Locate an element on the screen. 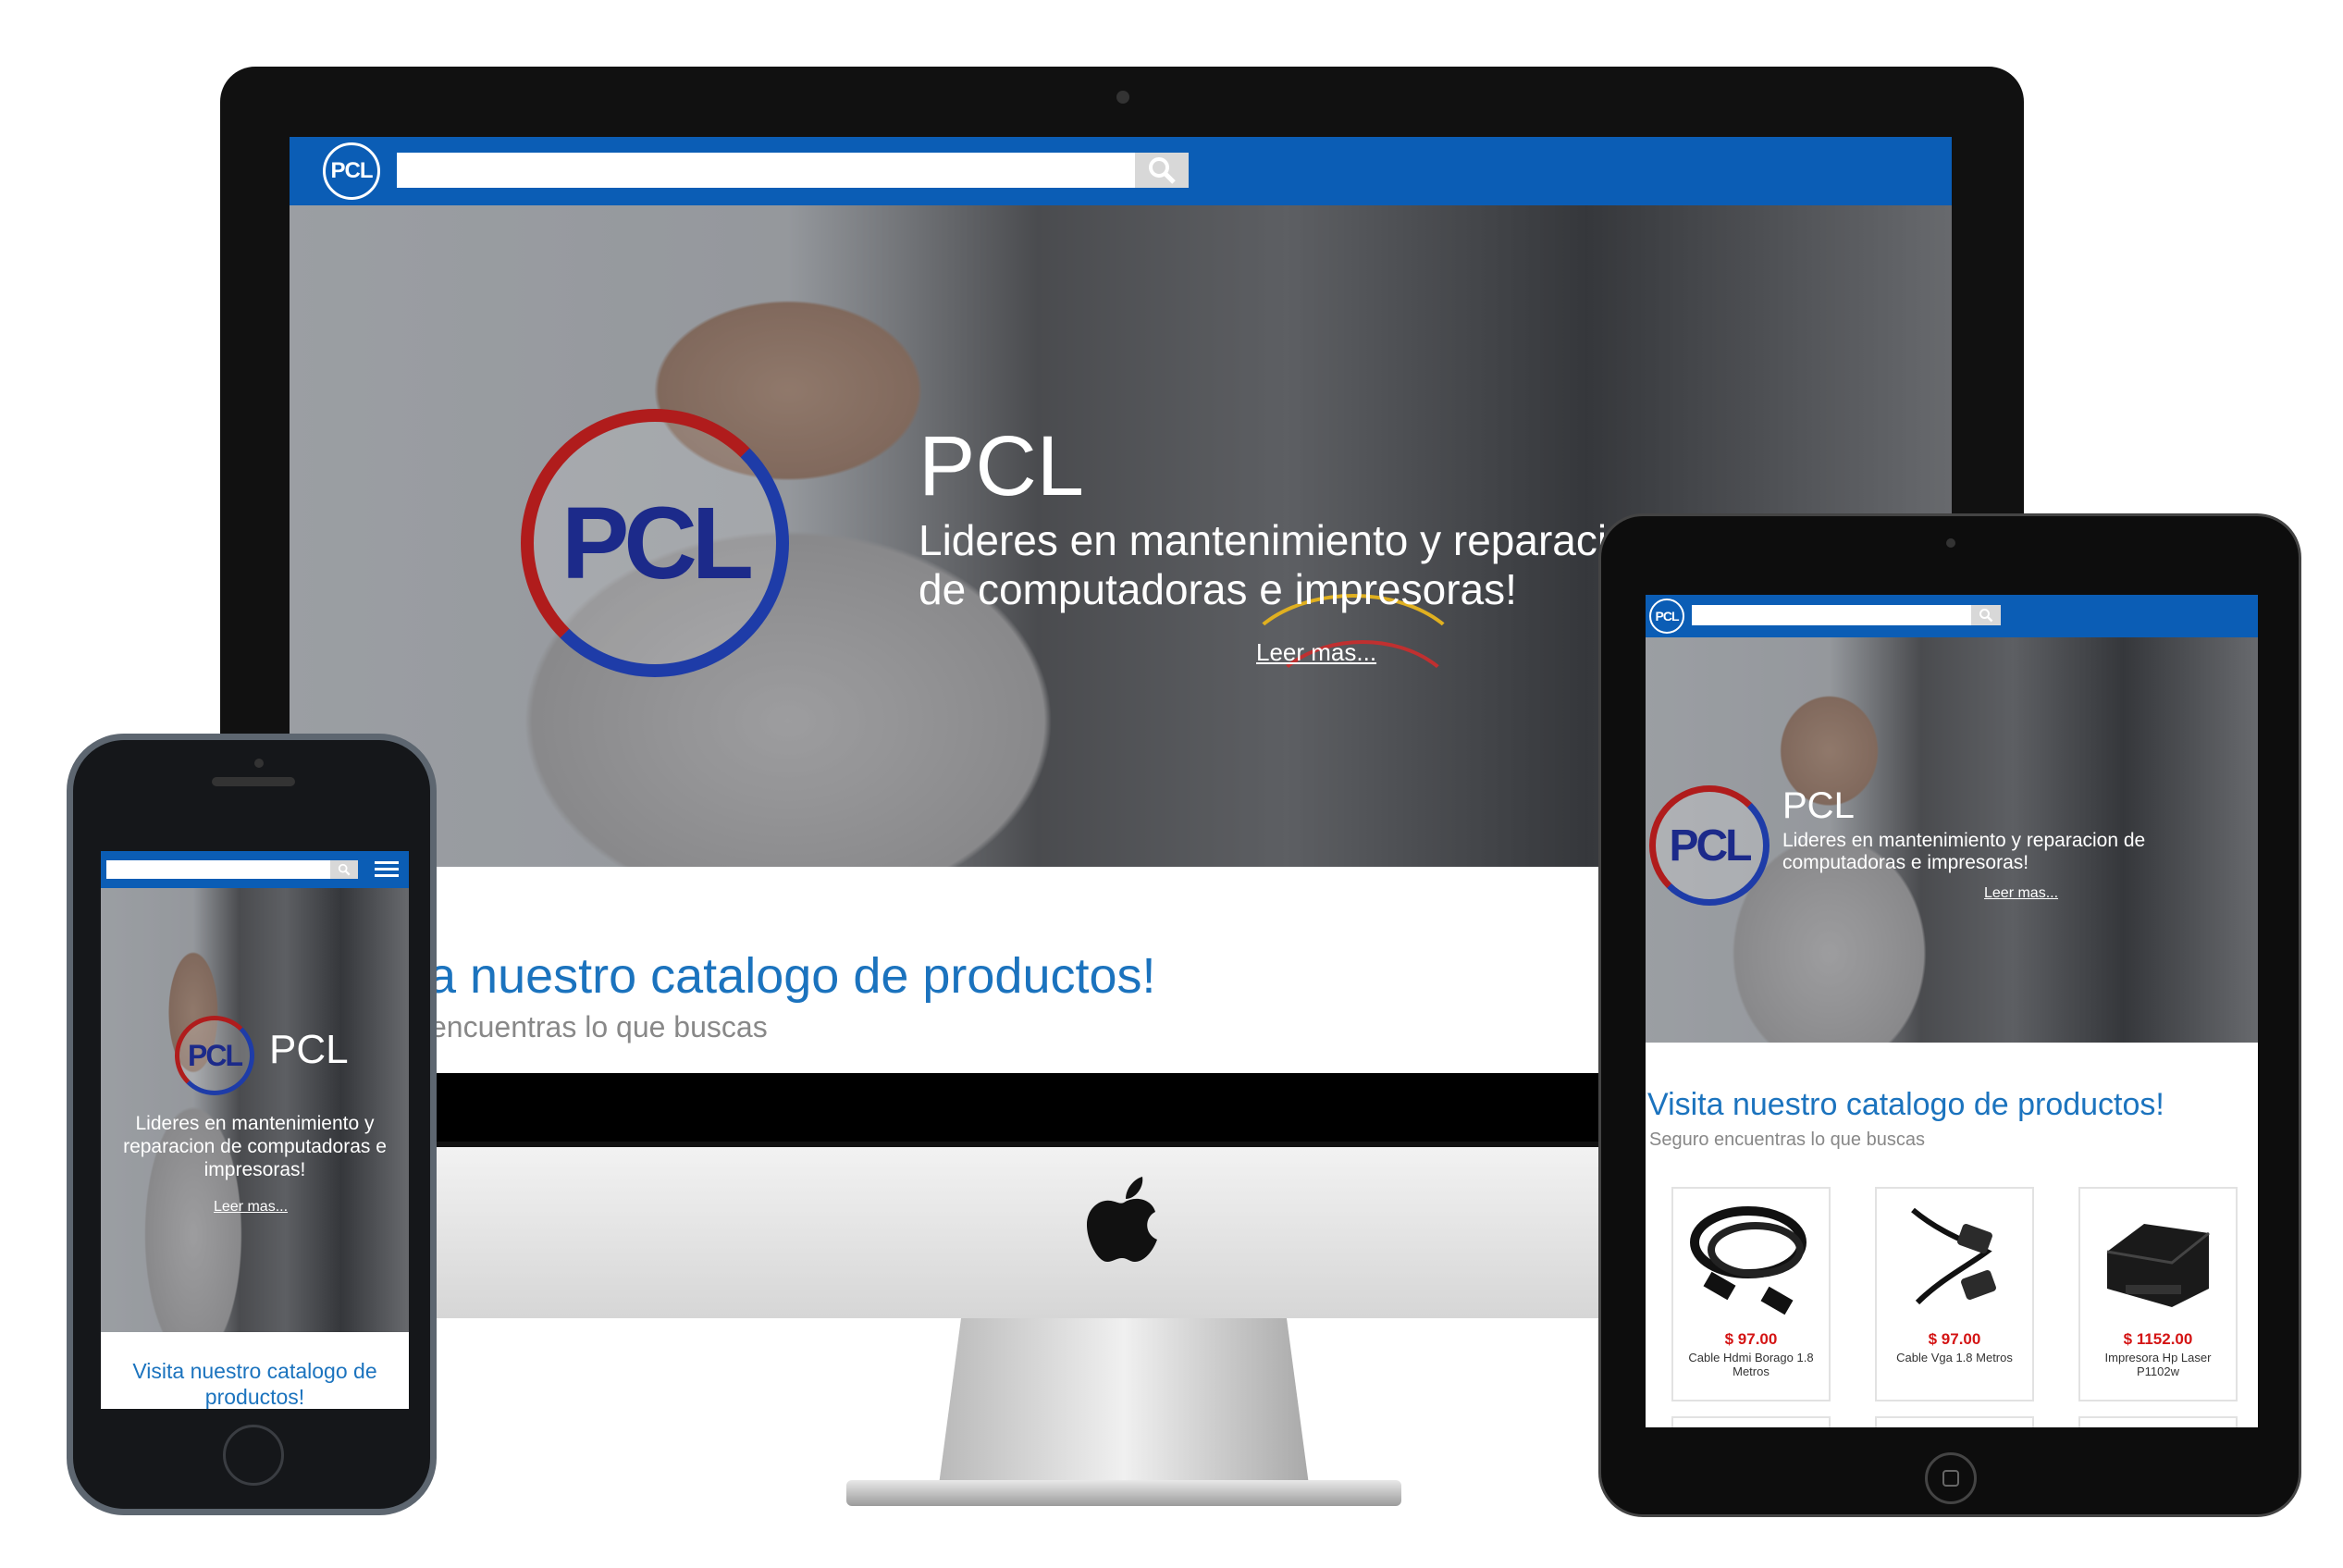  desktop-search-button is located at coordinates (1162, 170).